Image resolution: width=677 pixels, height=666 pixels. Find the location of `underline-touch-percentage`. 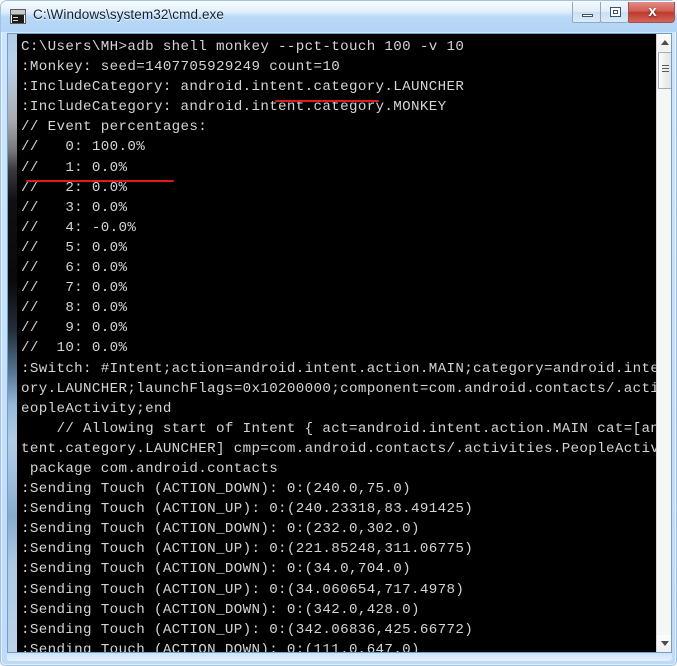

underline-touch-percentage is located at coordinates (100, 181).